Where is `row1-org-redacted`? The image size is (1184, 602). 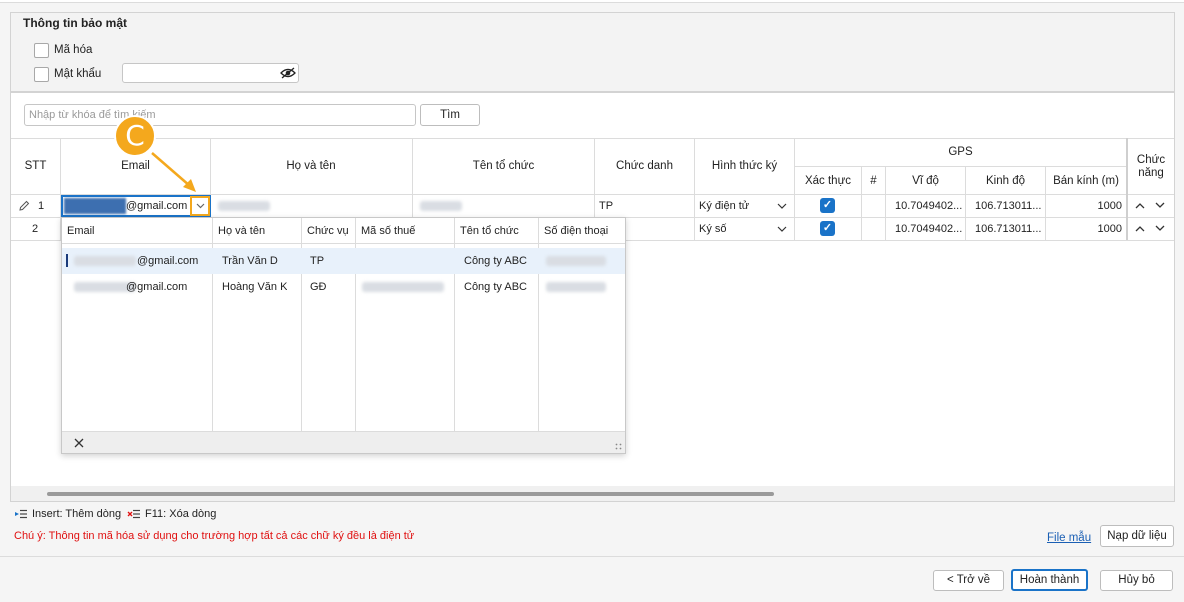
row1-org-redacted is located at coordinates (441, 206).